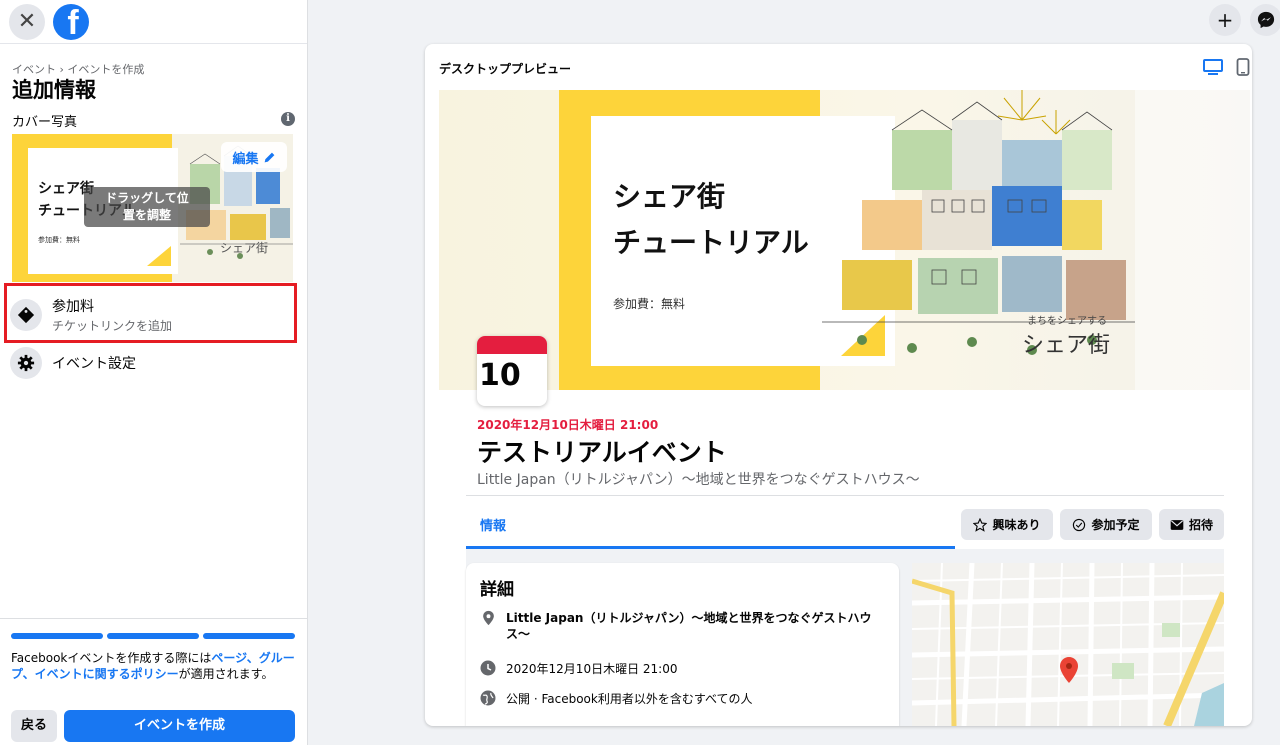 Image resolution: width=1280 pixels, height=745 pixels. What do you see at coordinates (693, 626) in the screenshot?
I see `details-location: Little Japan（リトルジャパン）〜地域と世界をつなぐゲストハウス〜` at bounding box center [693, 626].